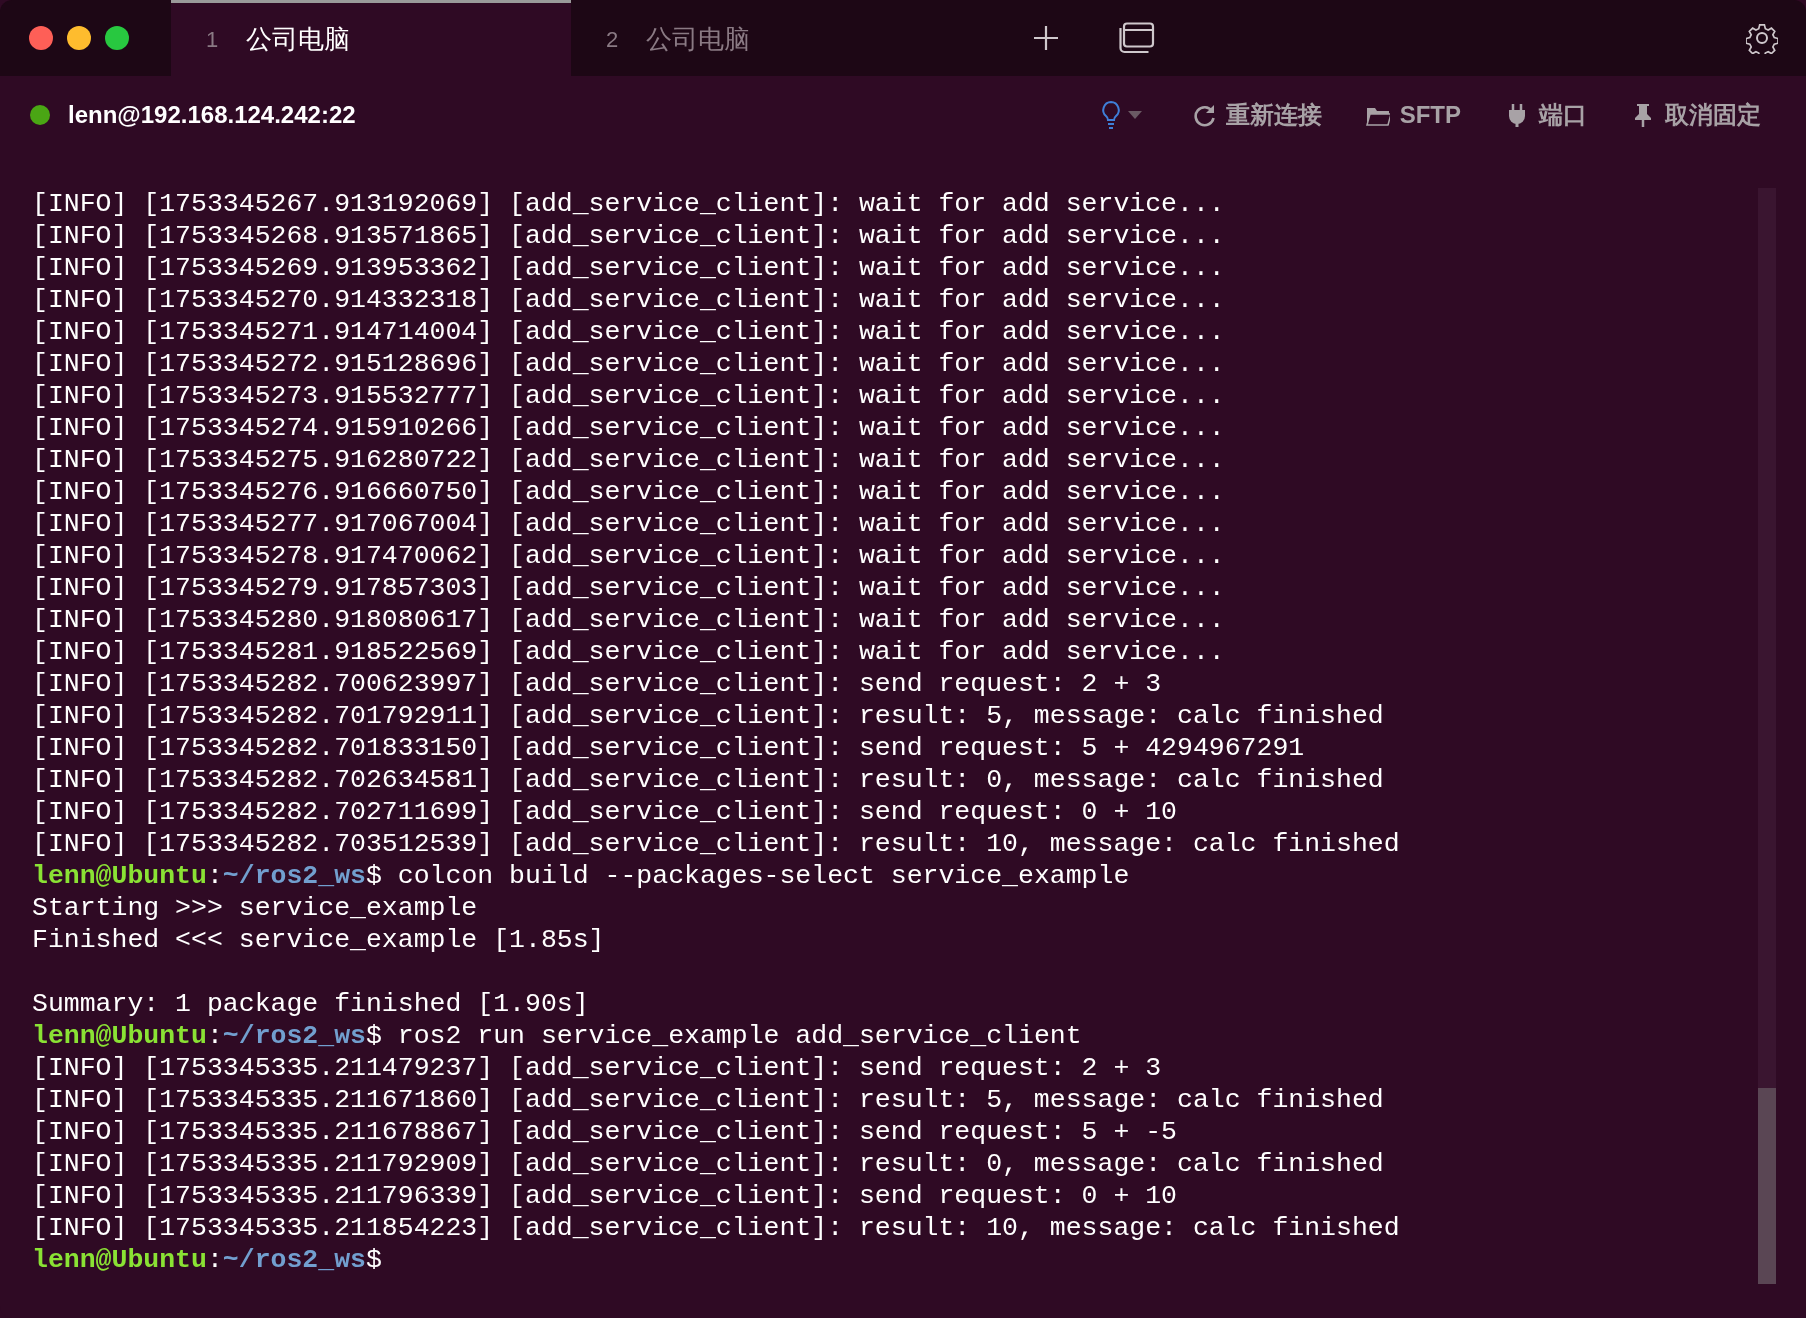 This screenshot has width=1806, height=1318. I want to click on settings-icon, so click(1762, 38).